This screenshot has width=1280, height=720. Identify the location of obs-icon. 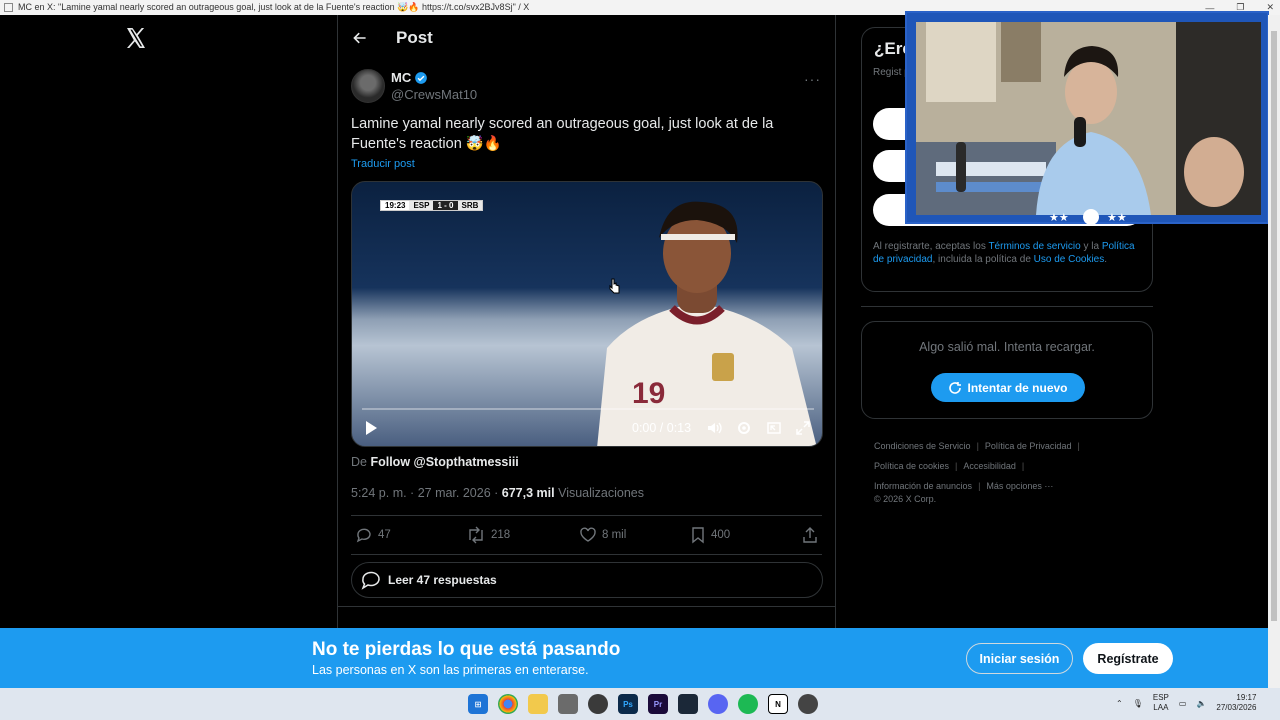
(598, 704).